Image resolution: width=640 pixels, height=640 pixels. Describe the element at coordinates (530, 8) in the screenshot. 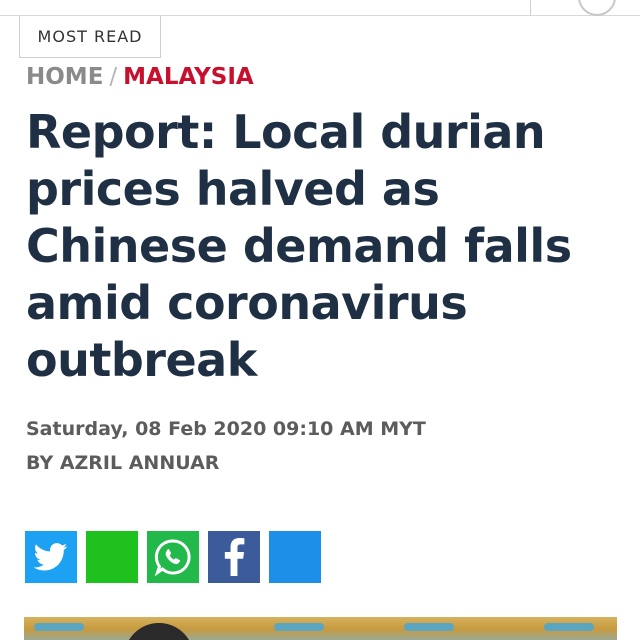

I see `top-bar-divider` at that location.